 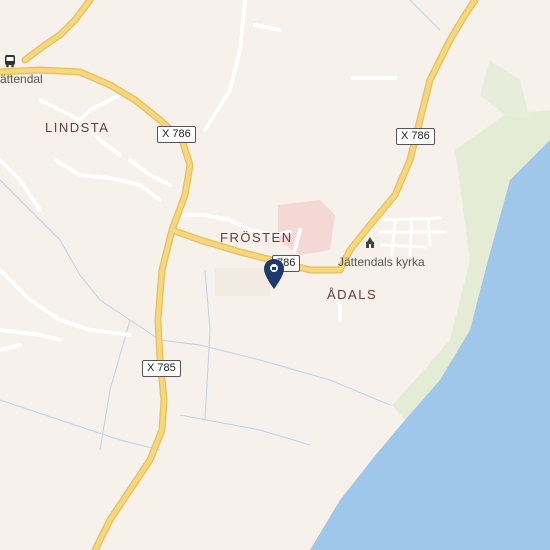 I want to click on church-icon, so click(x=370, y=243).